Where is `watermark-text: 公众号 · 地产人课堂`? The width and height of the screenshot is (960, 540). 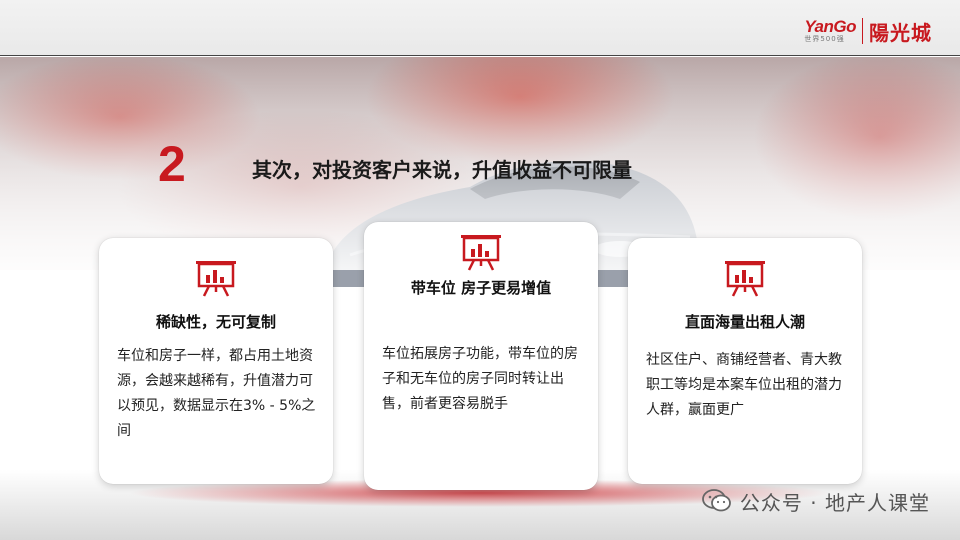
watermark-text: 公众号 · 地产人课堂 is located at coordinates (834, 502).